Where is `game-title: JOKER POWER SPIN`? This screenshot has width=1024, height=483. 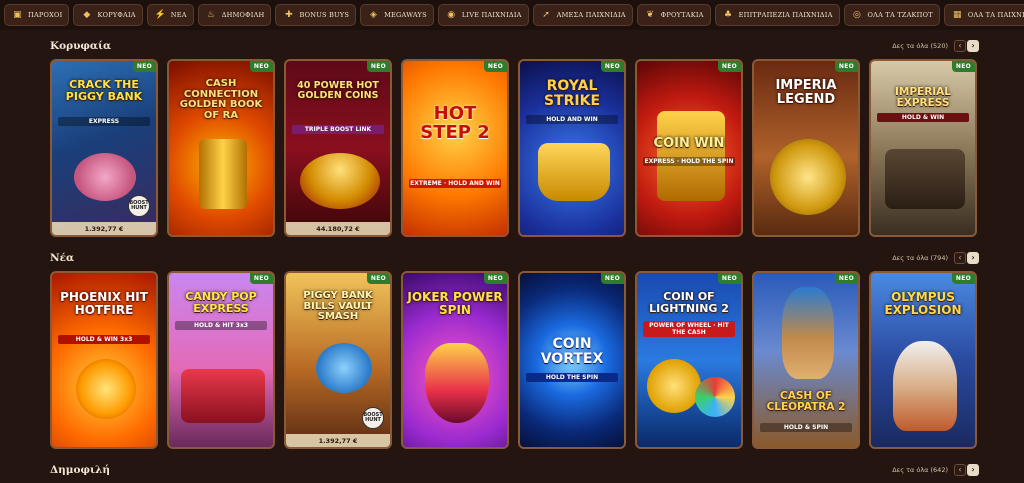
game-title: JOKER POWER SPIN is located at coordinates (455, 303).